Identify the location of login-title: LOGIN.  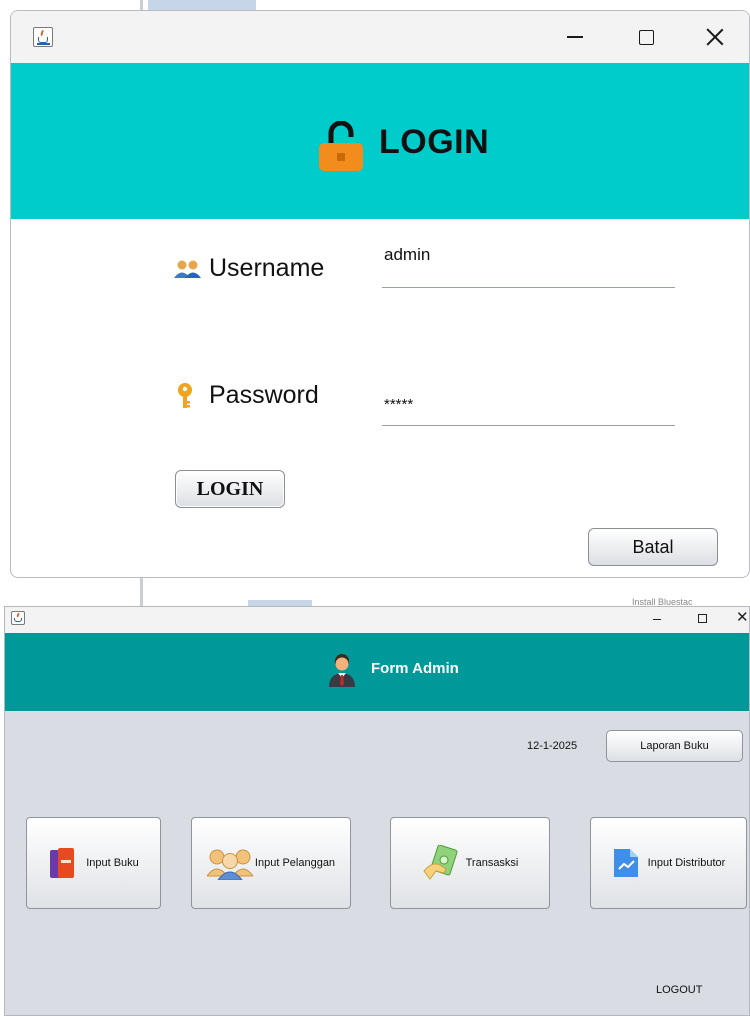
(434, 142).